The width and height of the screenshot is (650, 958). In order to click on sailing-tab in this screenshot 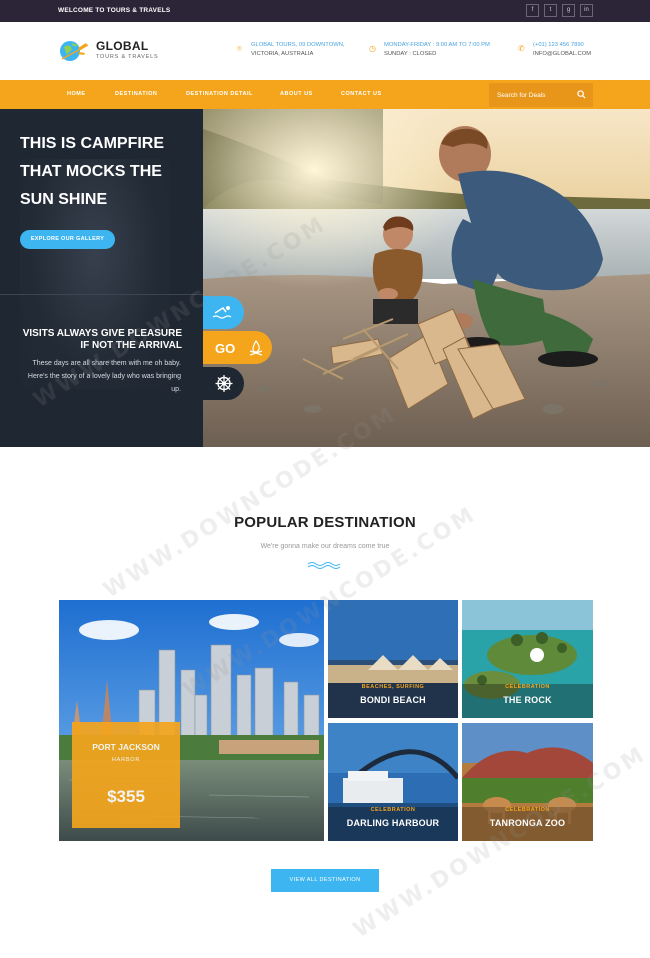, I will do `click(223, 383)`.